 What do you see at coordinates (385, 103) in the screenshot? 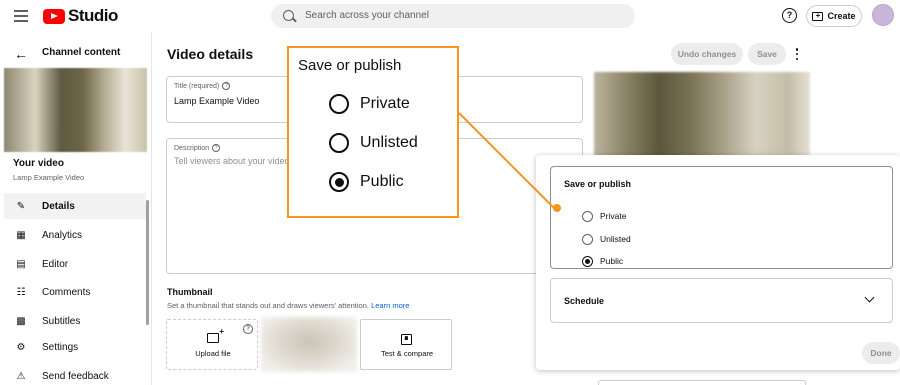
I see `callout-option-label: Private` at bounding box center [385, 103].